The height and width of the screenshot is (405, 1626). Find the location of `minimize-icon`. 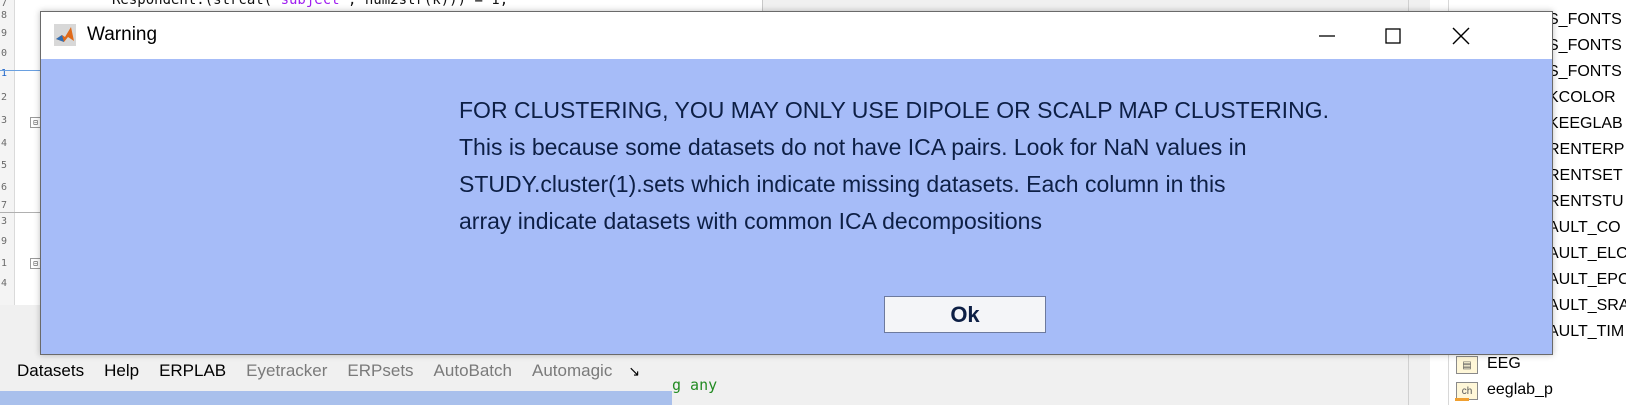

minimize-icon is located at coordinates (1327, 35).